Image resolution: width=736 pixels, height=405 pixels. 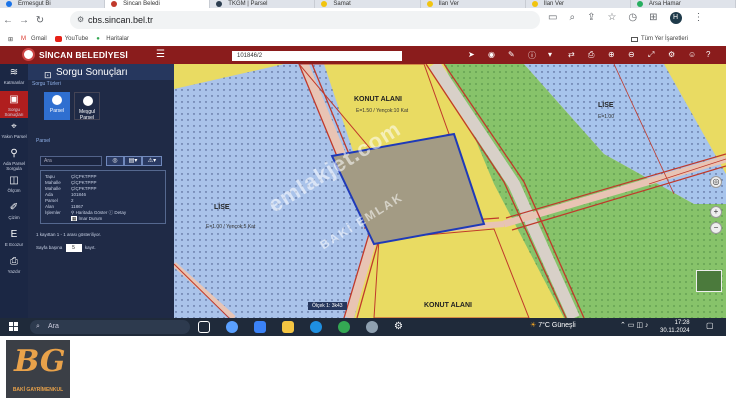 I want to click on page-size-select: 5, so click(x=73, y=248).